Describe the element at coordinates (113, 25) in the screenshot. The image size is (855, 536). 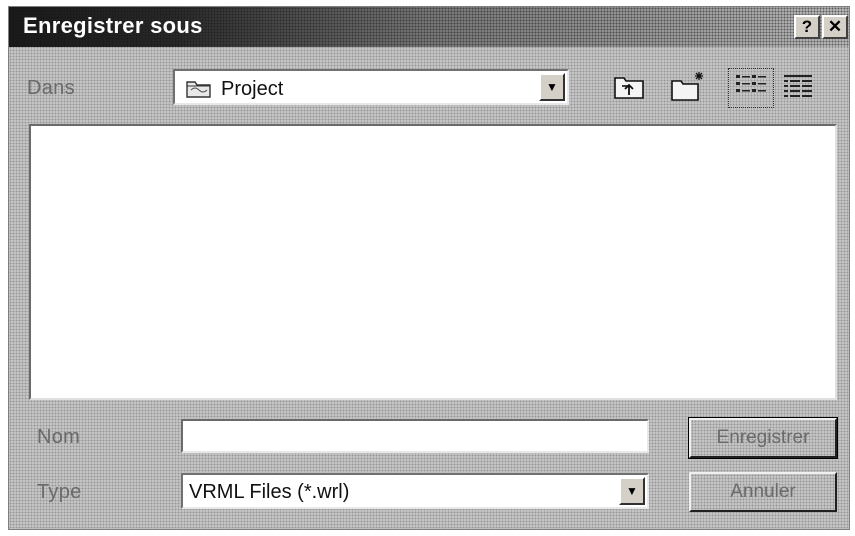
I see `window-title: Enregistrer sous` at that location.